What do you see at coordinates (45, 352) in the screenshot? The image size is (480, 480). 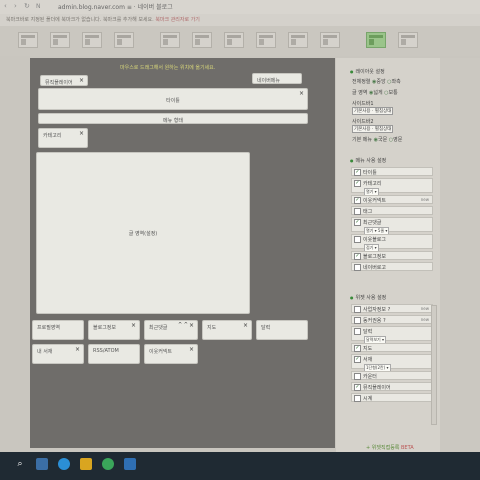 I see `widget-label: 내 서재` at bounding box center [45, 352].